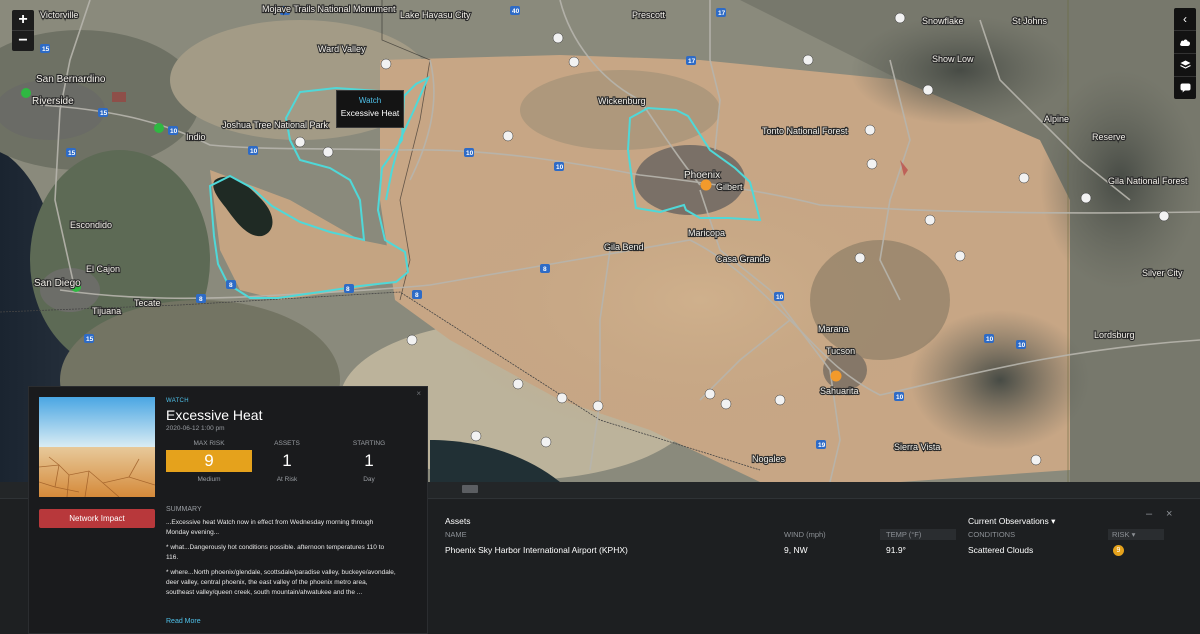 The width and height of the screenshot is (1200, 634). What do you see at coordinates (103, 269) in the screenshot?
I see `svg-text: El Cajon` at bounding box center [103, 269].